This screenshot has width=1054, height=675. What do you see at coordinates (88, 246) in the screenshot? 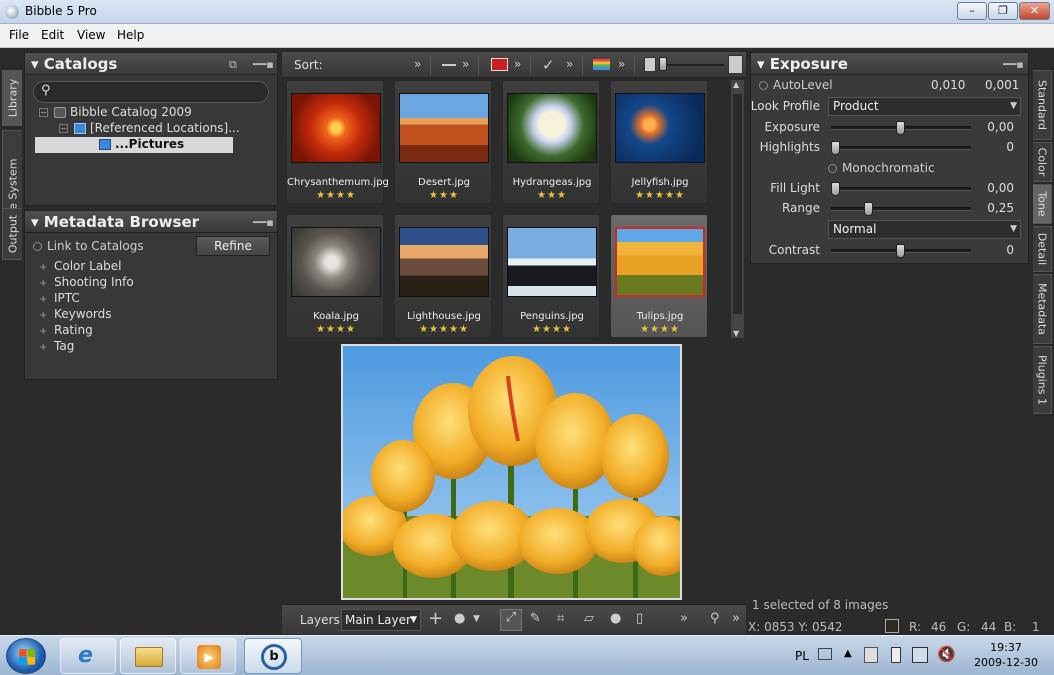
I see `link-to-catalogs: Link to Catalogs` at bounding box center [88, 246].